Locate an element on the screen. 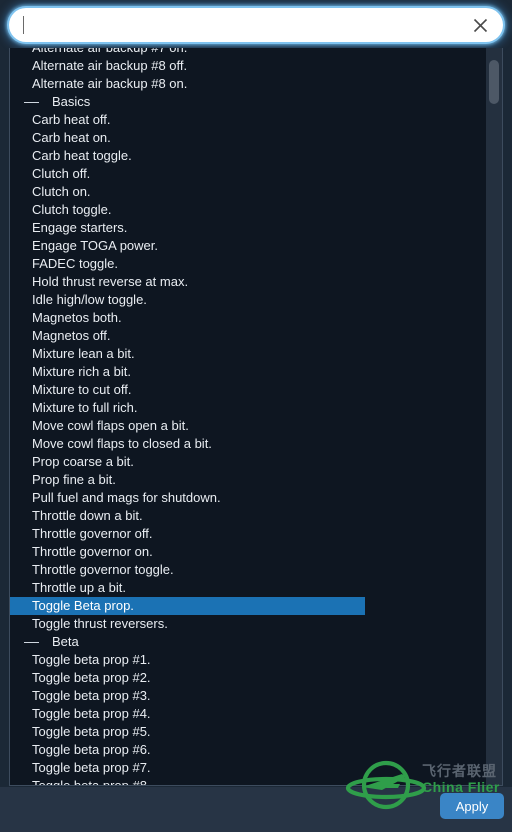 The width and height of the screenshot is (512, 832). list-item: Move cowl flaps open a bit. is located at coordinates (248, 426).